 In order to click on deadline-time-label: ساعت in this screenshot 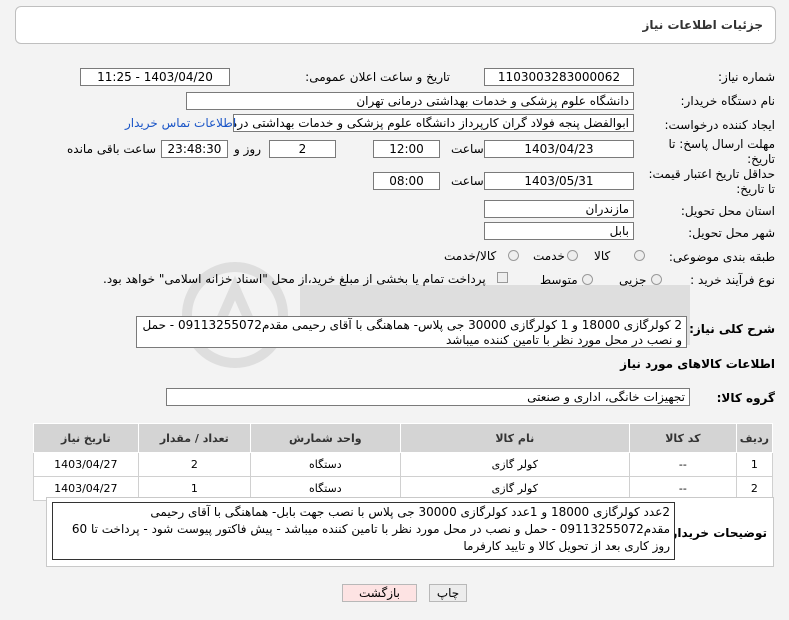, I will do `click(467, 149)`.